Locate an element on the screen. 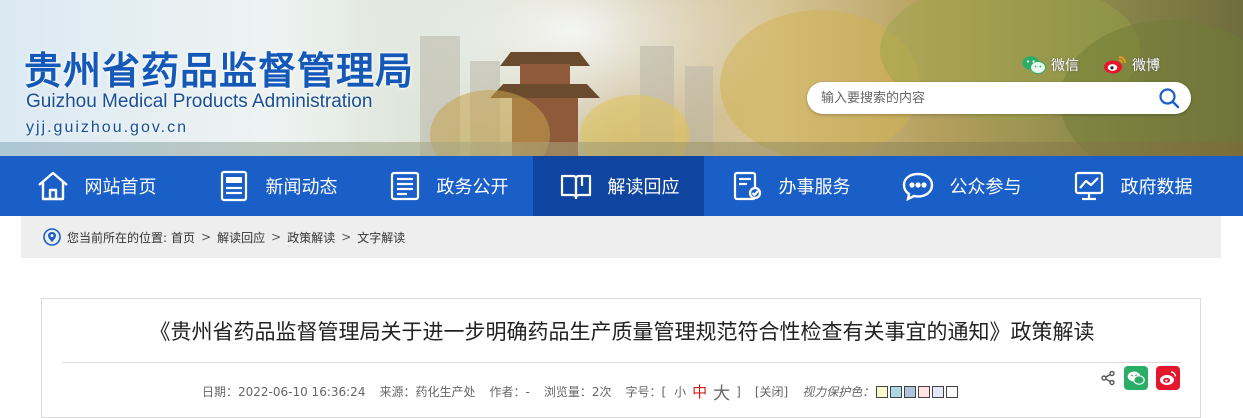  nav-item-gov-data: 政府数据 is located at coordinates (1131, 186).